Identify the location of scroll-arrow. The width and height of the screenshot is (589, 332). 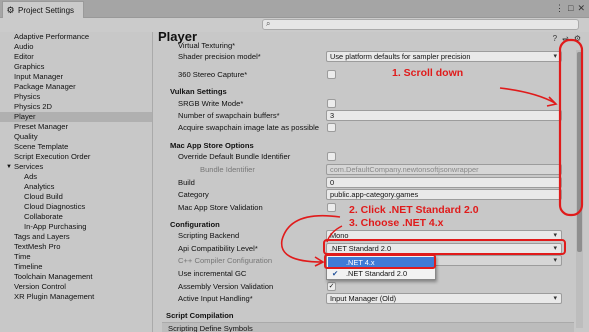
(527, 95).